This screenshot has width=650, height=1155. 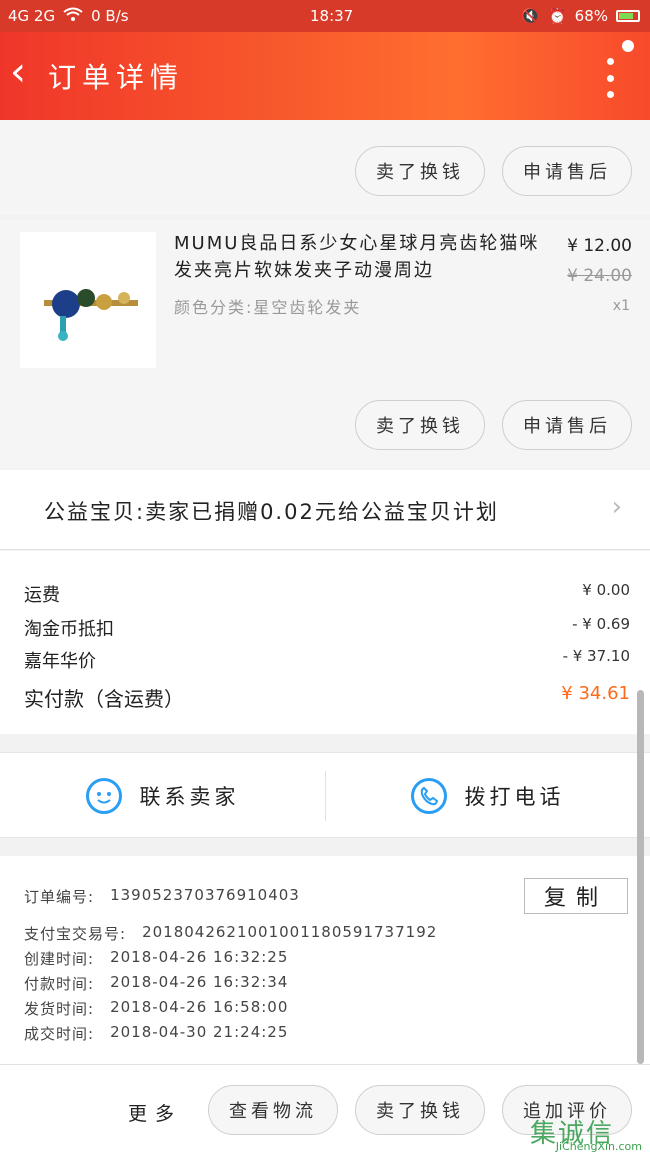 What do you see at coordinates (327, 660) in the screenshot?
I see `anniv-row: 嘉年华价 - ¥ 37.10` at bounding box center [327, 660].